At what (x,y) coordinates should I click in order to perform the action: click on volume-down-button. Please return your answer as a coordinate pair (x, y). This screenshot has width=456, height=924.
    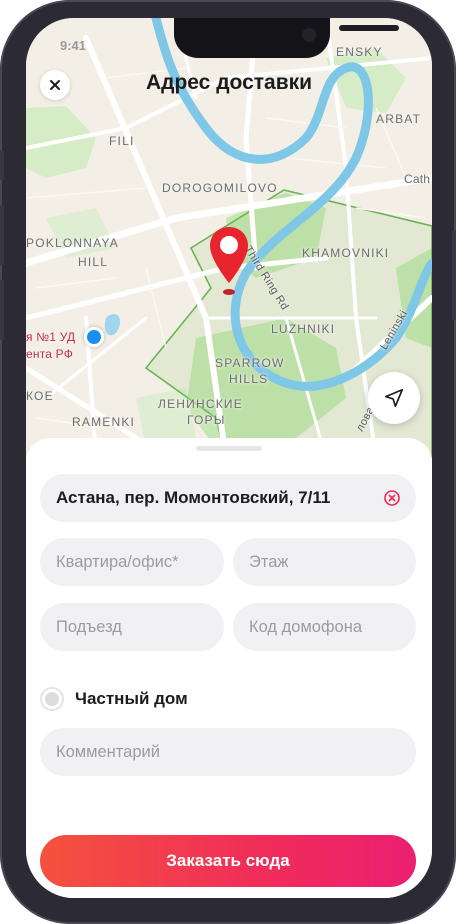
    Looking at the image, I should click on (2, 310).